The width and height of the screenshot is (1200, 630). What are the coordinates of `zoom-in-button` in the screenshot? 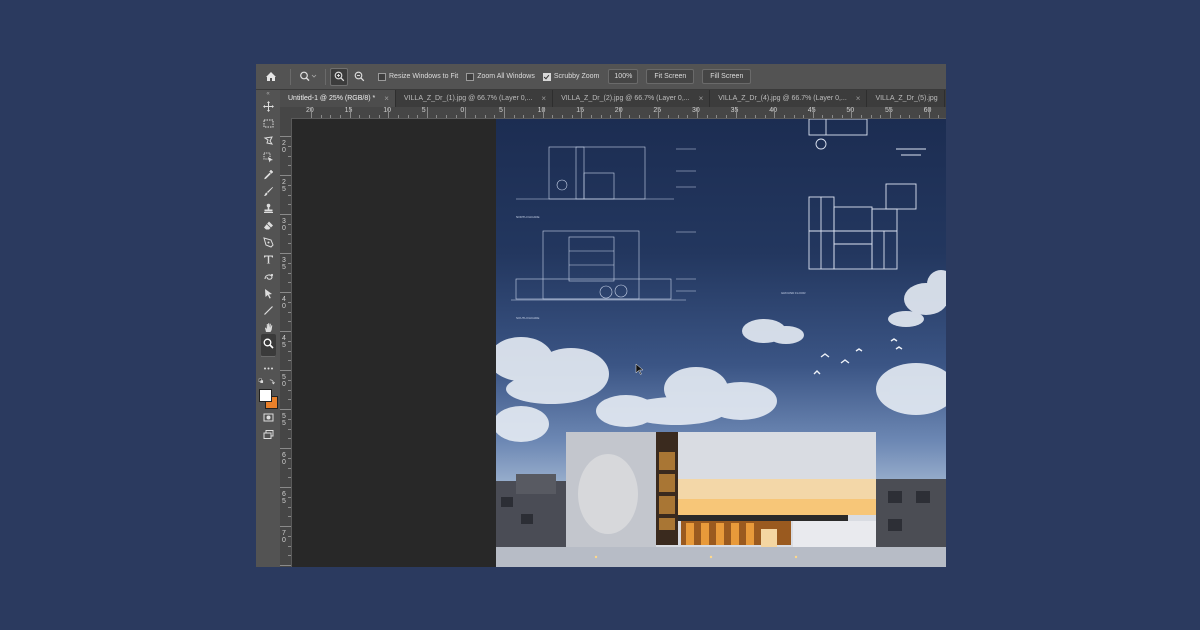 It's located at (339, 76).